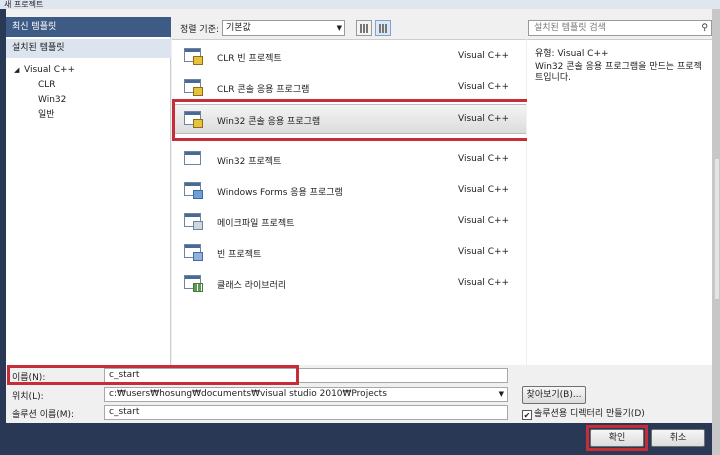 Image resolution: width=720 pixels, height=455 pixels. I want to click on template-row-class-library: 클래스 라이브러리 Visual C++, so click(349, 284).